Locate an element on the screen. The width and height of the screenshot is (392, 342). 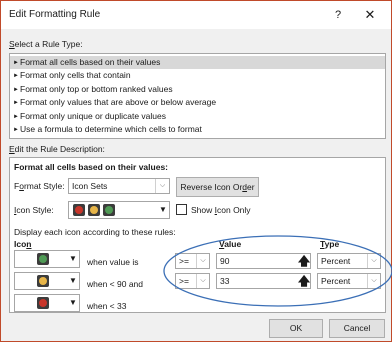
show-icon-only-label: Show Icon Only is located at coordinates (221, 210).